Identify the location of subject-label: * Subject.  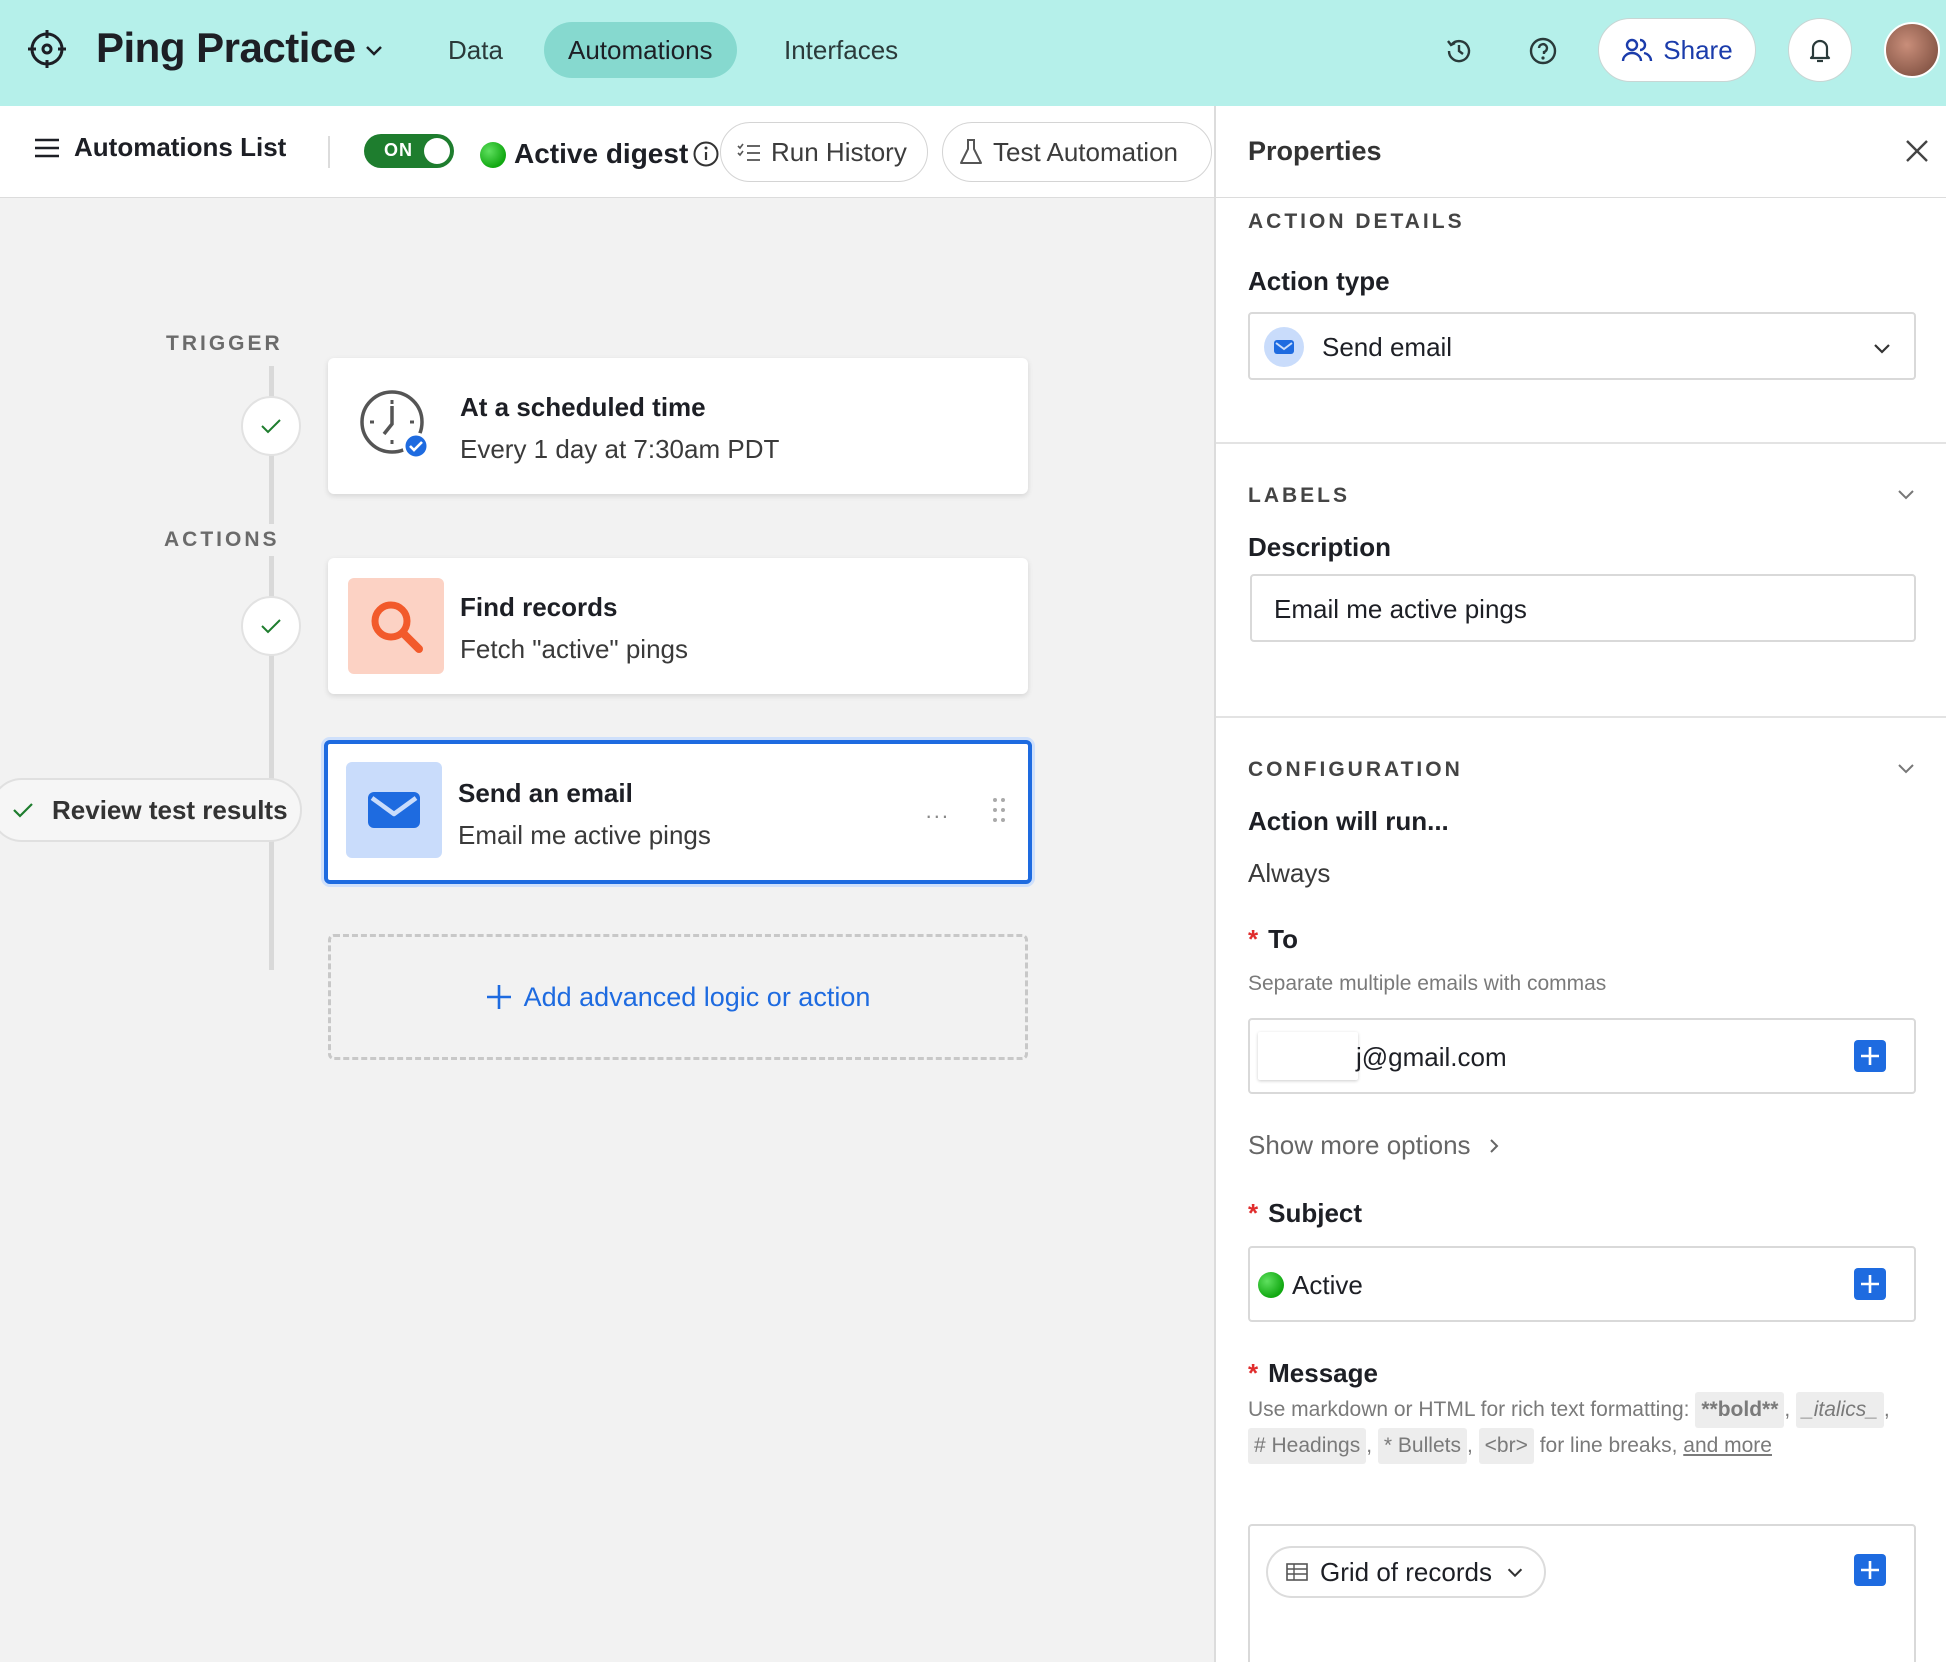
(1305, 1213).